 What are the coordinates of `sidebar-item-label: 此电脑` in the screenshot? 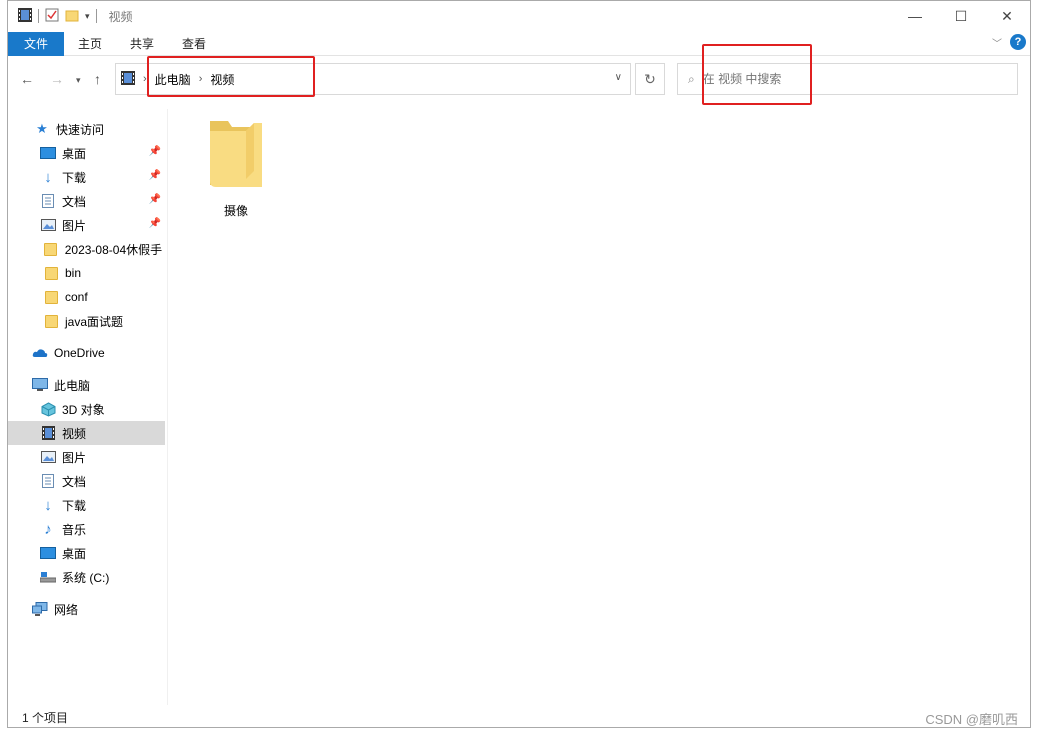 It's located at (72, 385).